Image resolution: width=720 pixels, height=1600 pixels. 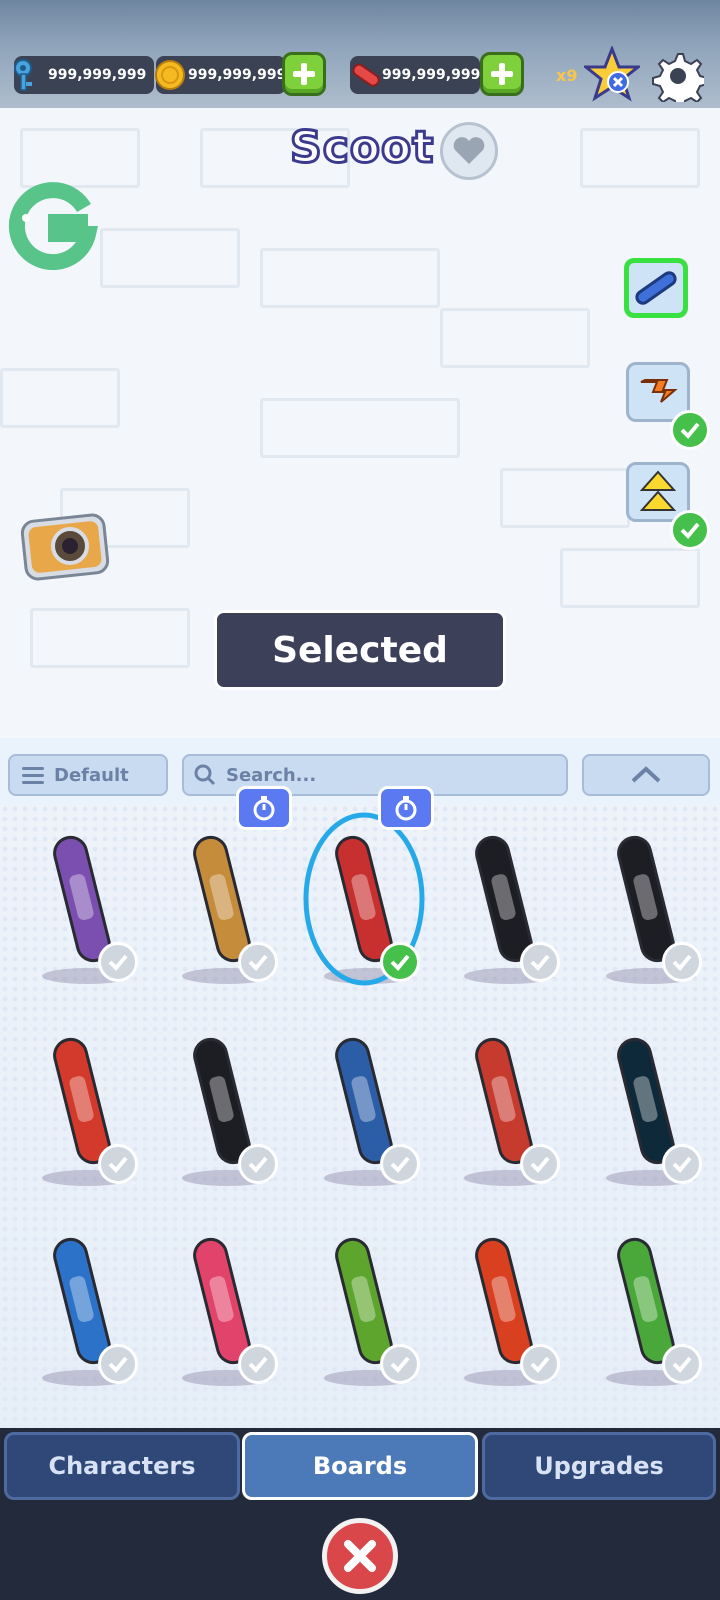 I want to click on coins-counter: 999,999,999, so click(x=220, y=75).